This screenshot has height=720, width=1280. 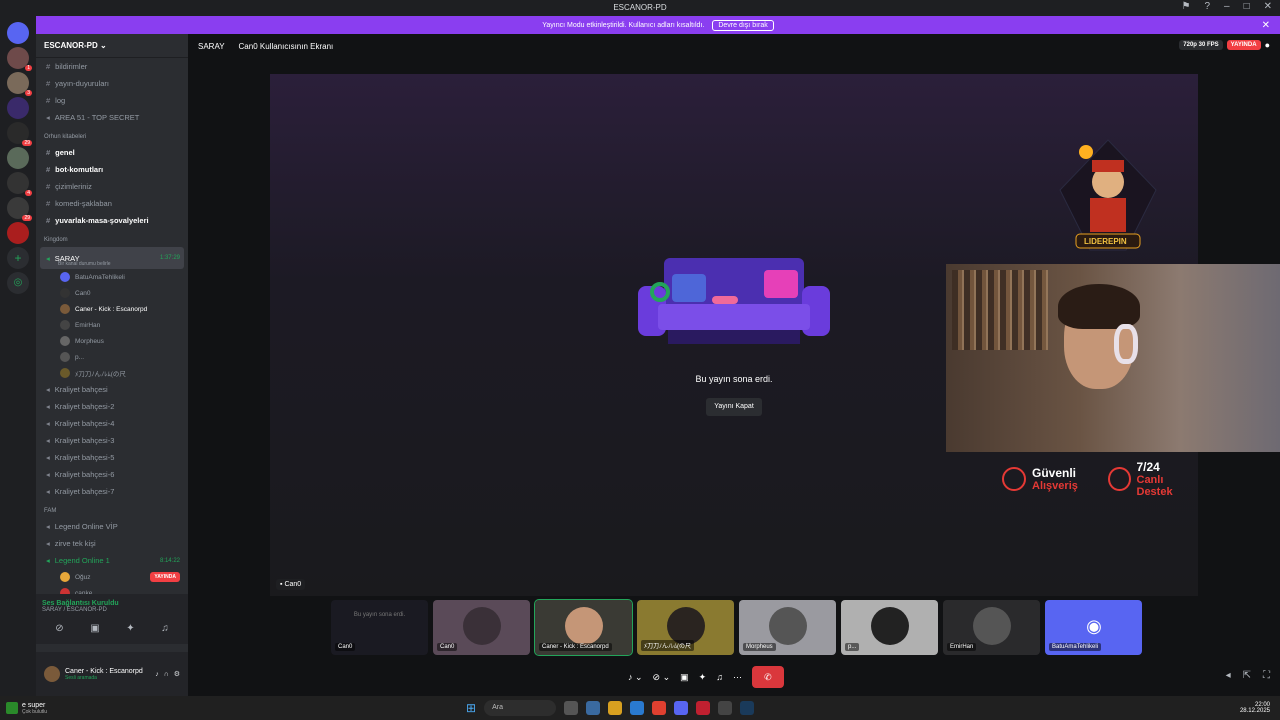 What do you see at coordinates (112, 603) in the screenshot?
I see `voice-connected-status: Ses Bağlantısı Kuruldu` at bounding box center [112, 603].